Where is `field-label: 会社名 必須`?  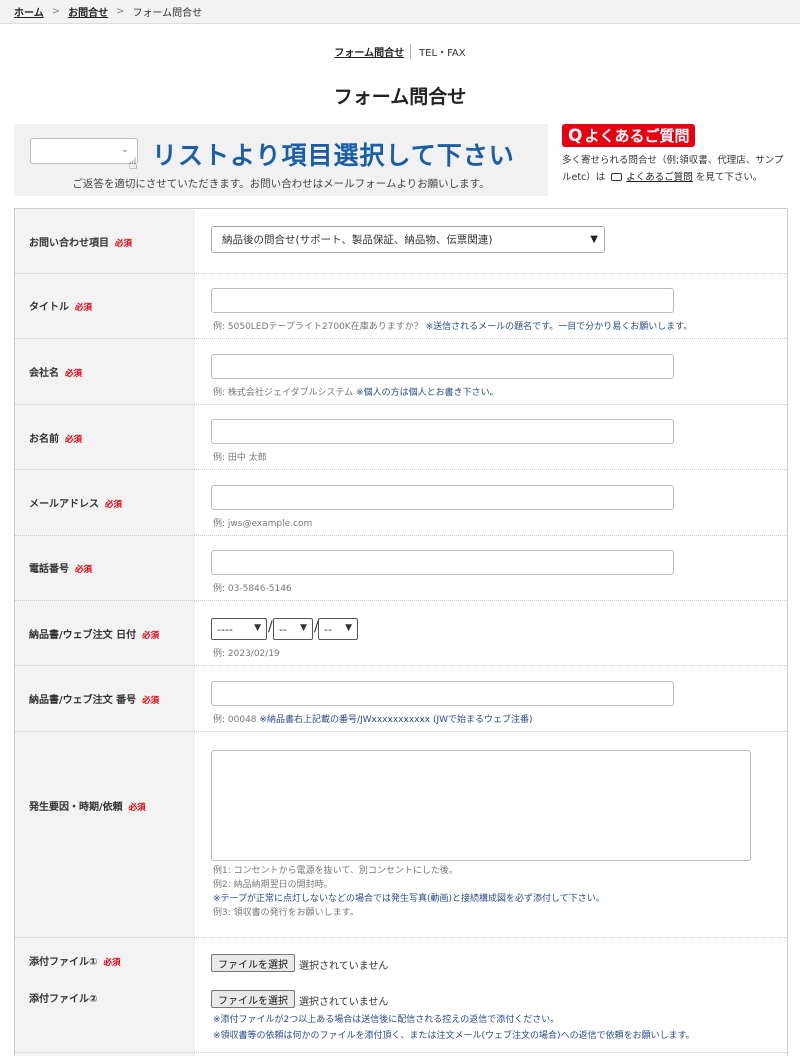
field-label: 会社名 必須 is located at coordinates (56, 373).